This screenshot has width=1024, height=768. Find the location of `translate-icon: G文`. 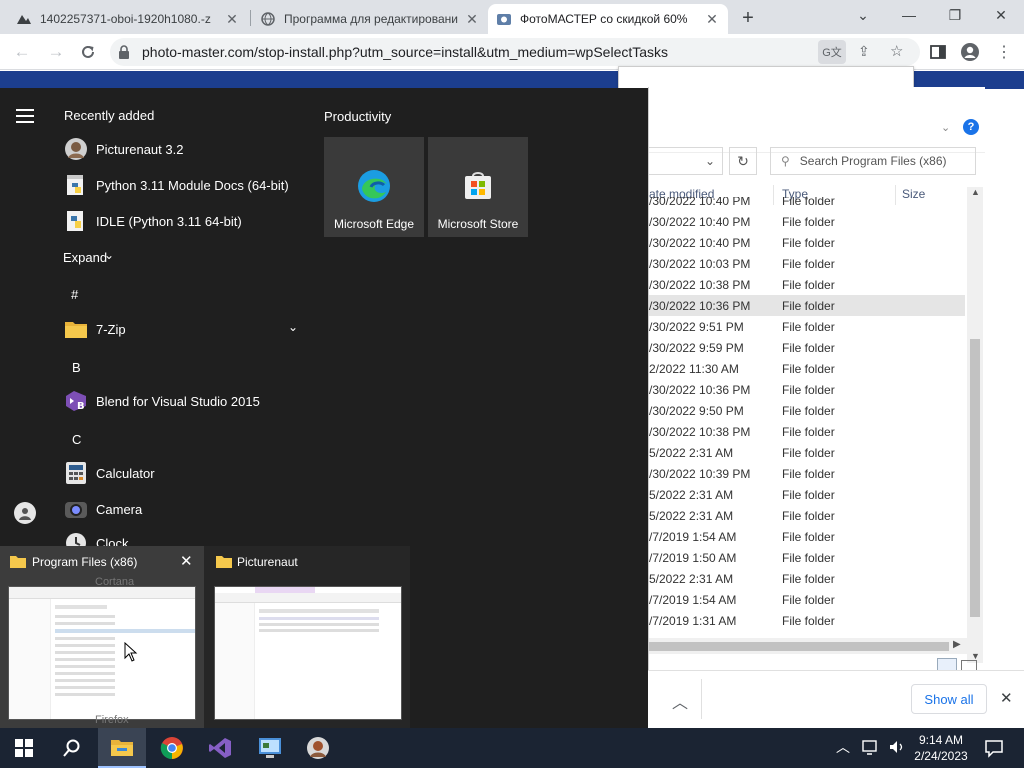

translate-icon: G文 is located at coordinates (832, 52).